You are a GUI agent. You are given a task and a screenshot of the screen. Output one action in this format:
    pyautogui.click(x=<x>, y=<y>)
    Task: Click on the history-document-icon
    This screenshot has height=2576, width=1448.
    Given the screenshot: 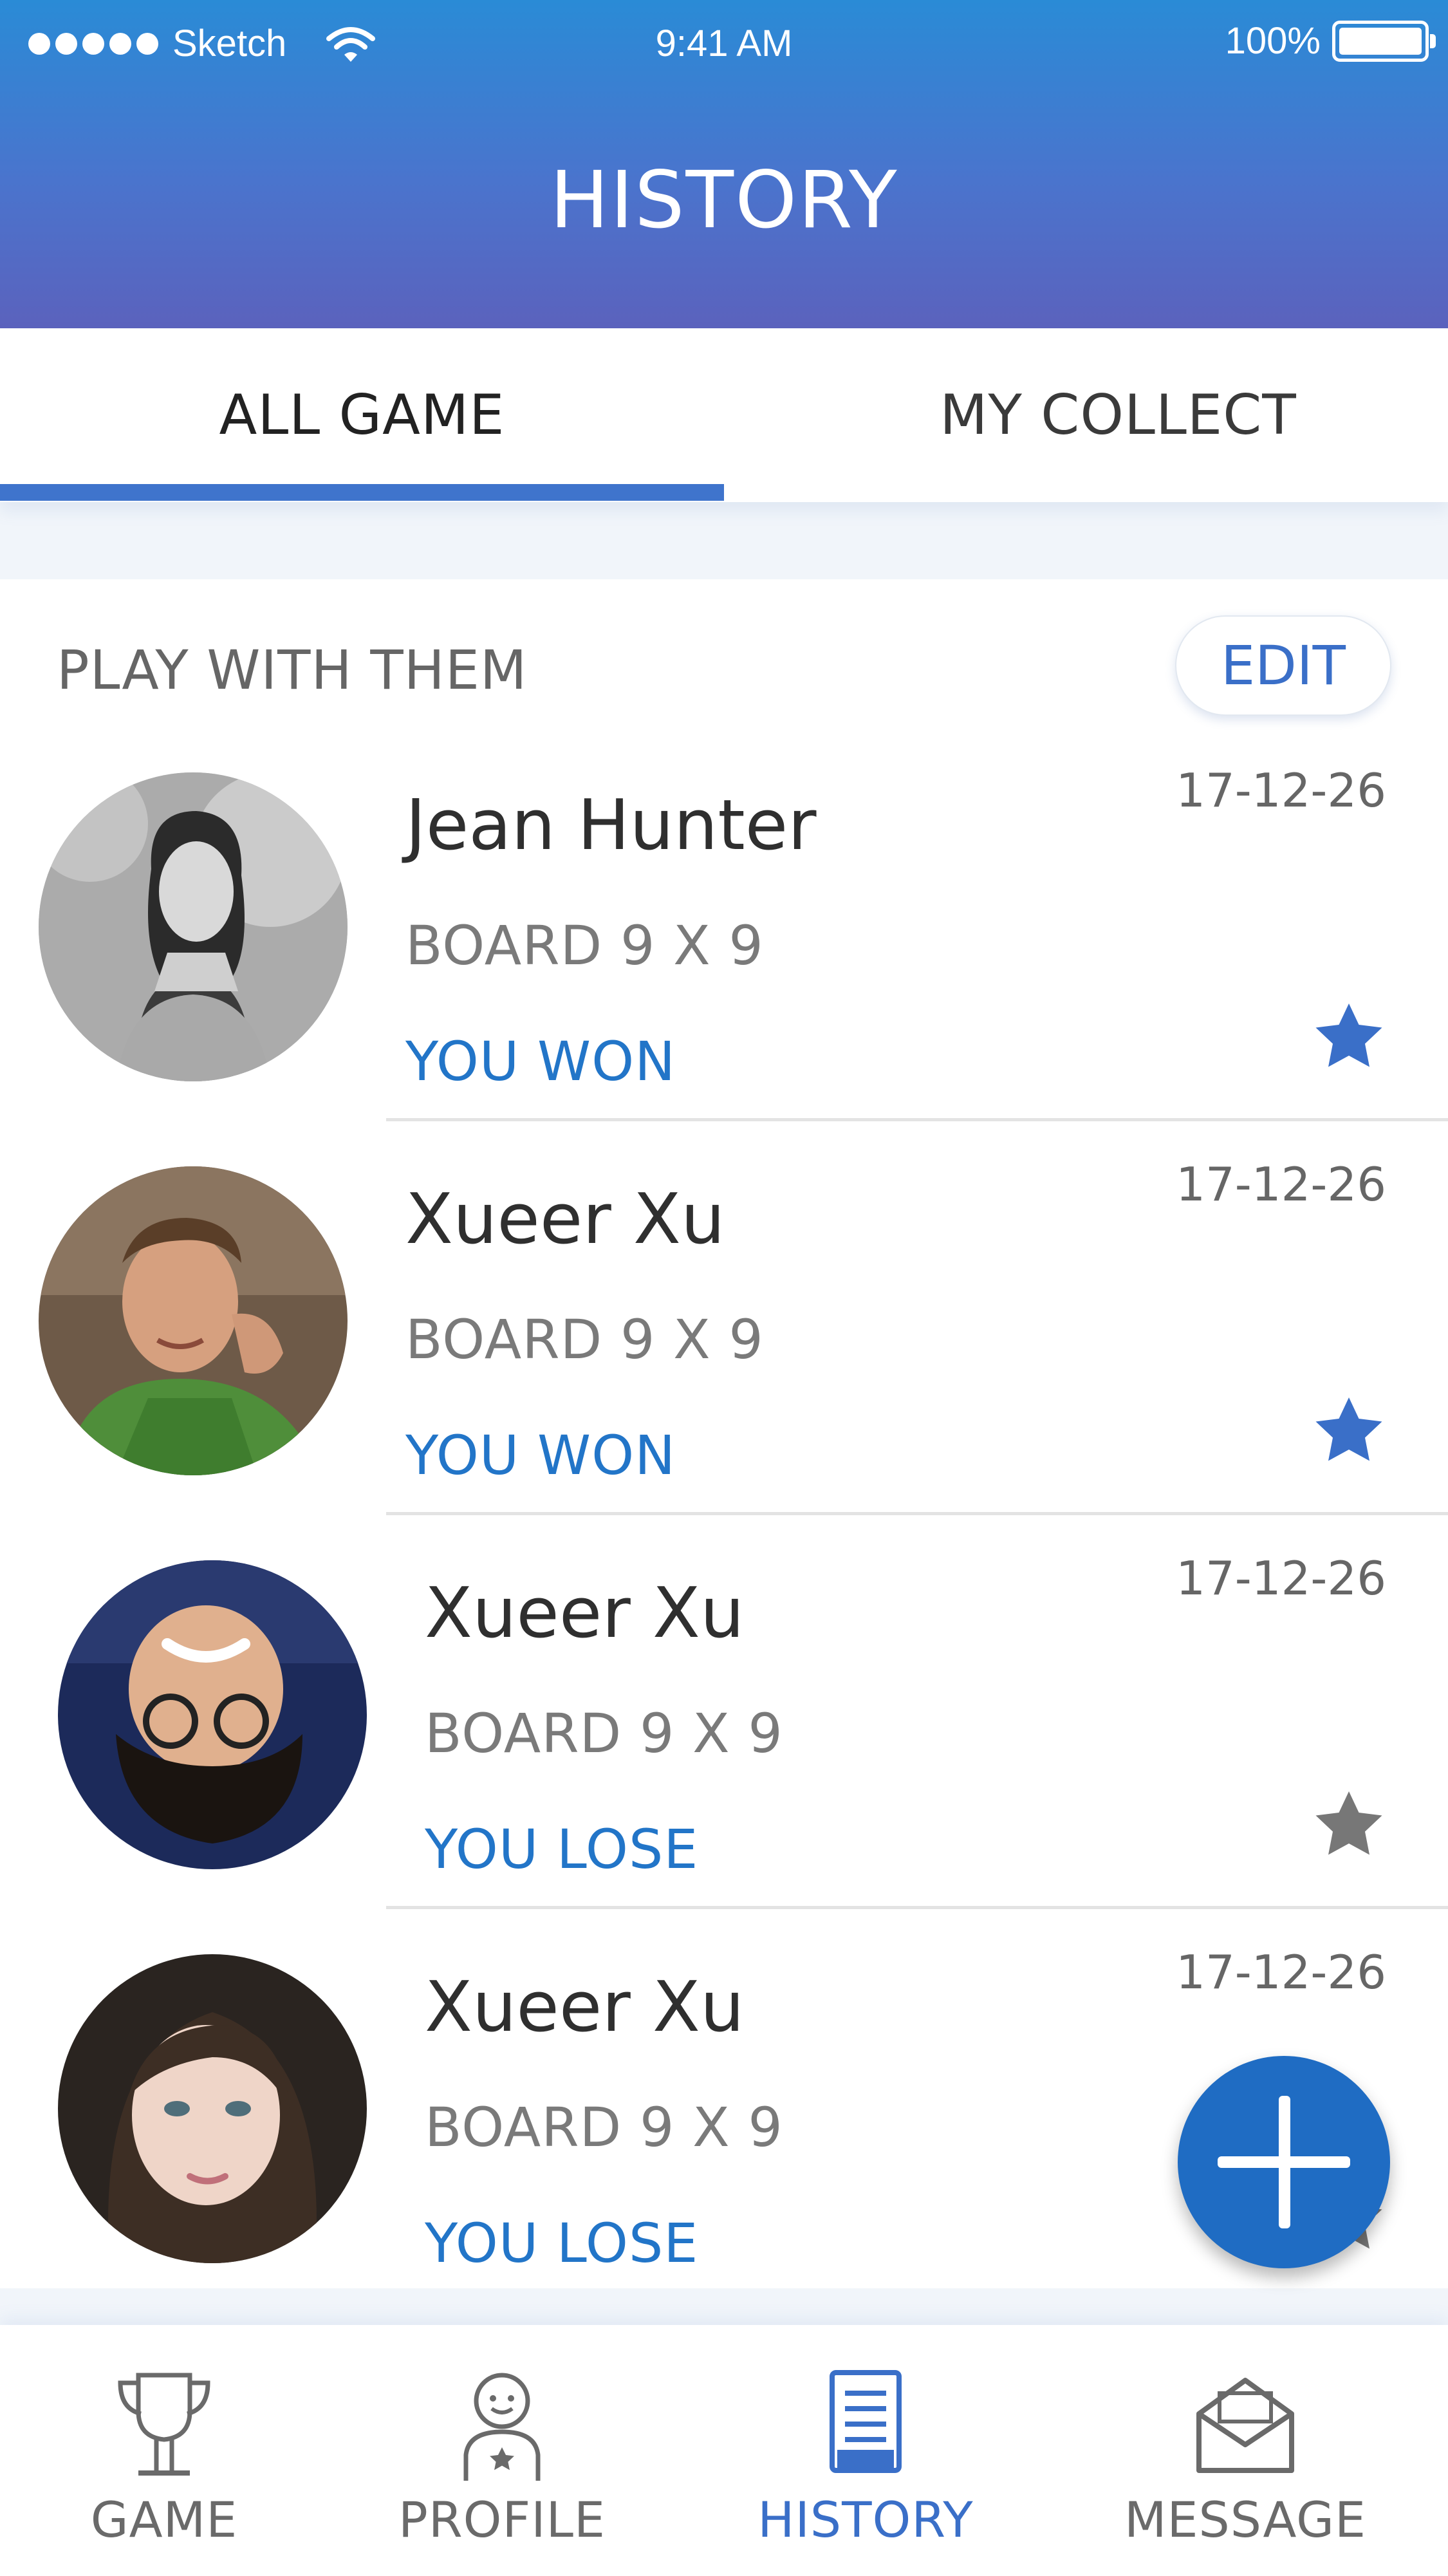 What is the action you would take?
    pyautogui.click(x=866, y=2421)
    